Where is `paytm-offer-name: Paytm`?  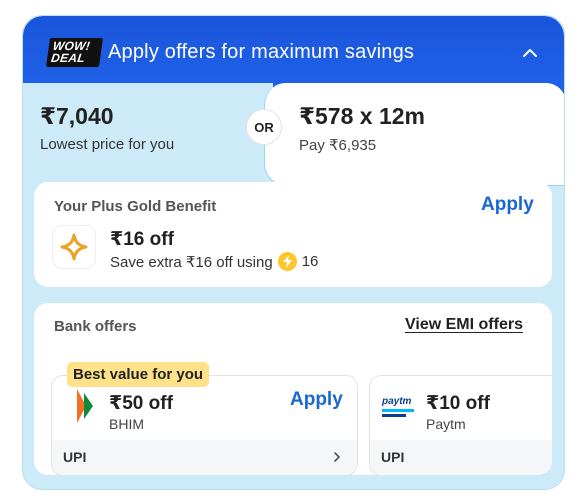
paytm-offer-name: Paytm is located at coordinates (446, 424).